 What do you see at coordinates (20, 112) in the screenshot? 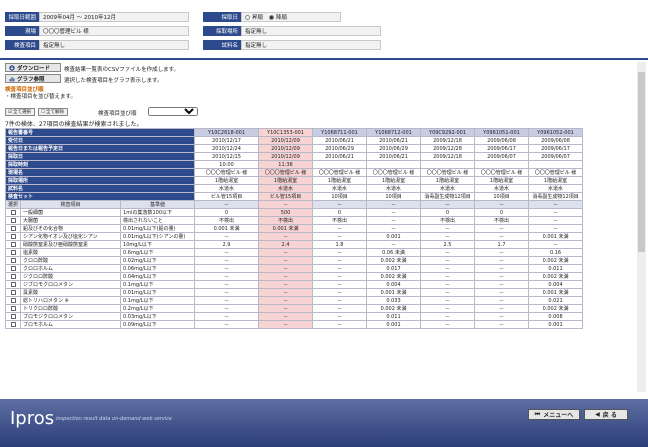
I see `select-all-button: ☑ 全て選択` at bounding box center [20, 112].